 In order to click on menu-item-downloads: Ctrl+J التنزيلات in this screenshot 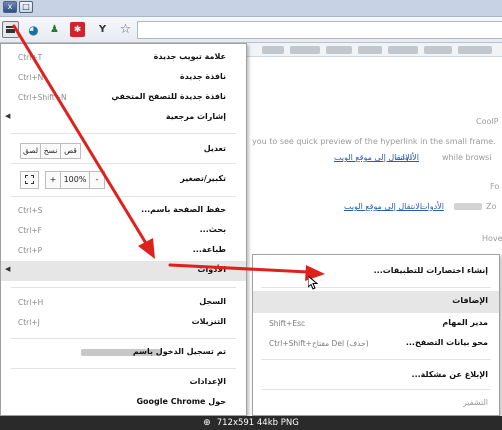, I will do `click(123, 323)`.